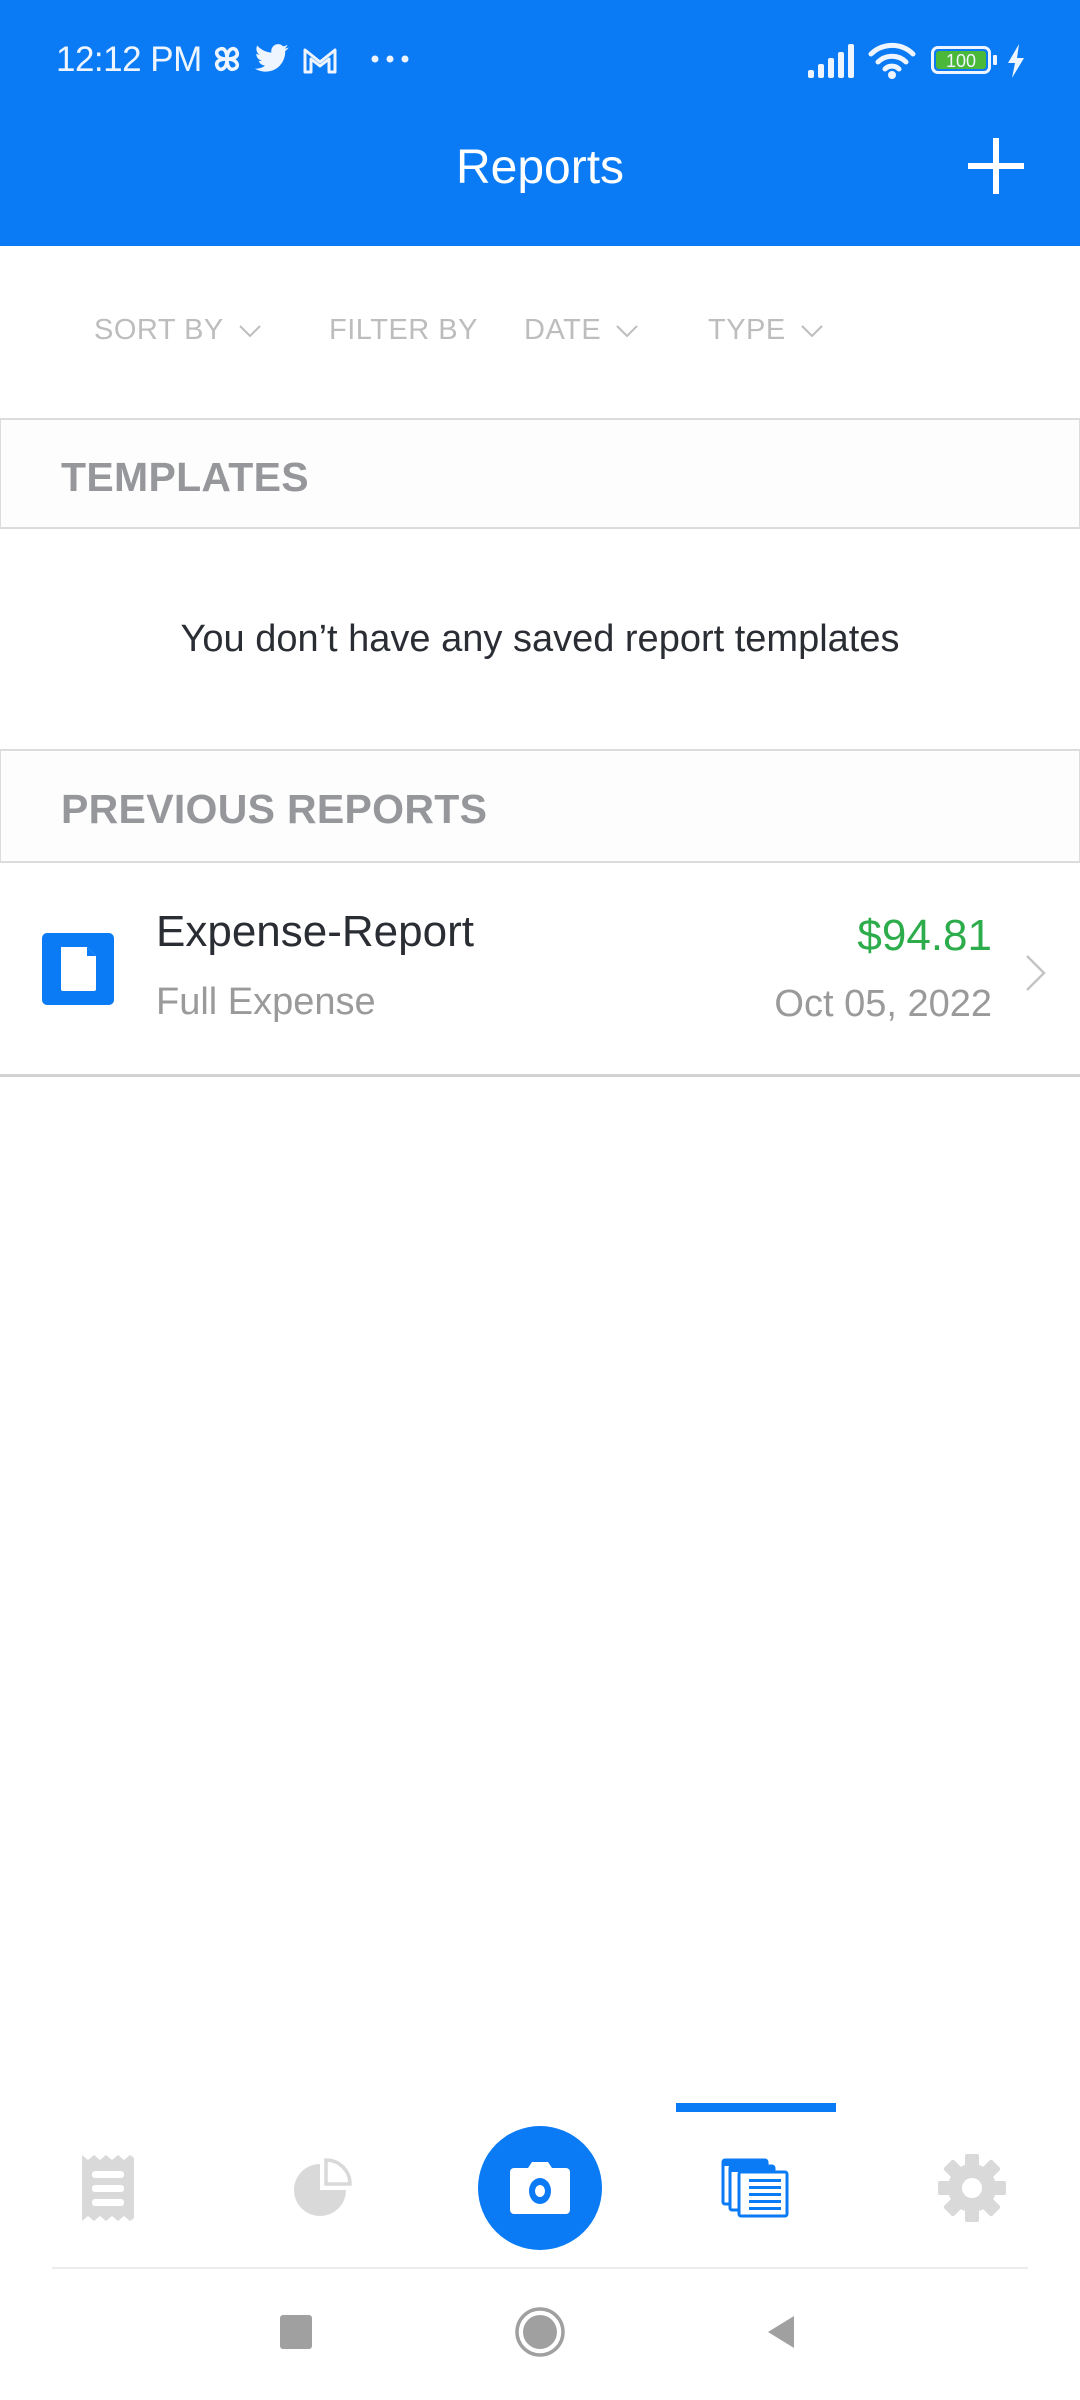 The width and height of the screenshot is (1080, 2400). Describe the element at coordinates (315, 931) in the screenshot. I see `report-name: Expense-Report` at that location.